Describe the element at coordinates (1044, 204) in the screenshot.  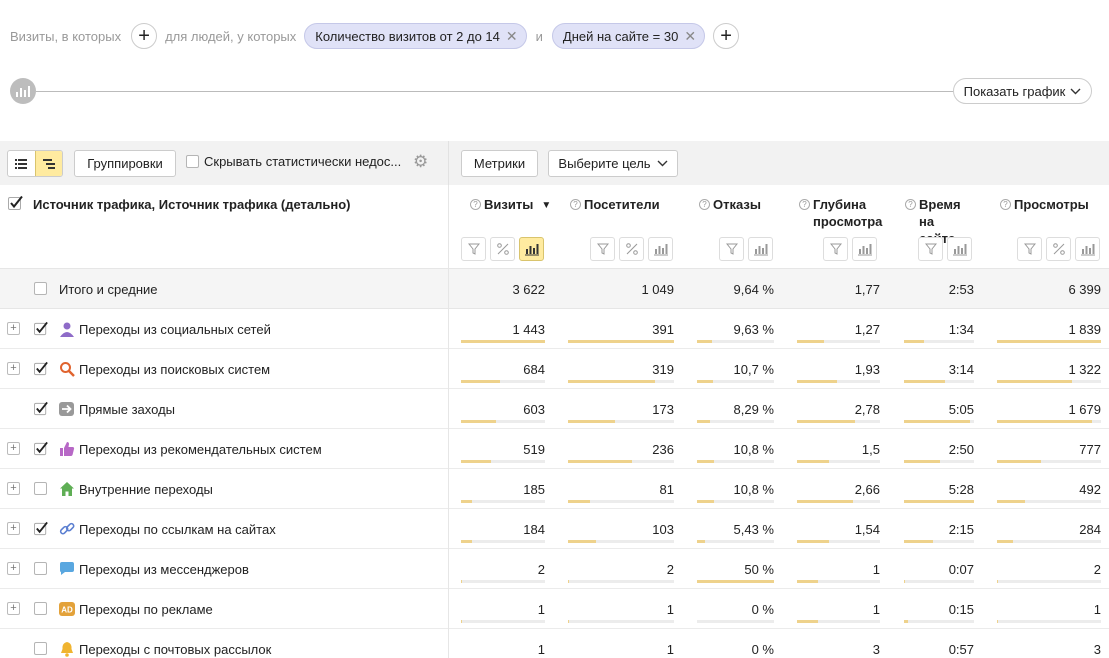
I see `metric-header-pageviews: ? Просмотры` at that location.